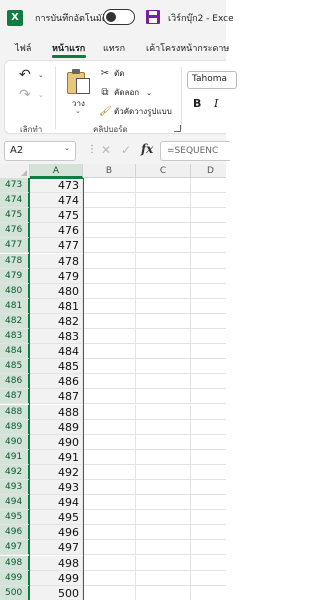  Describe the element at coordinates (41, 95) in the screenshot. I see `redo-dropdown-icon: ⌄` at that location.